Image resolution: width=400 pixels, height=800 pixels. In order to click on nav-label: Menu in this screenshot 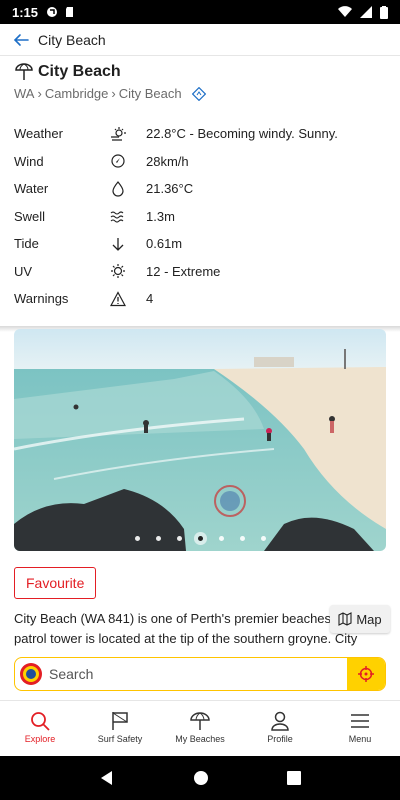, I will do `click(360, 738)`.